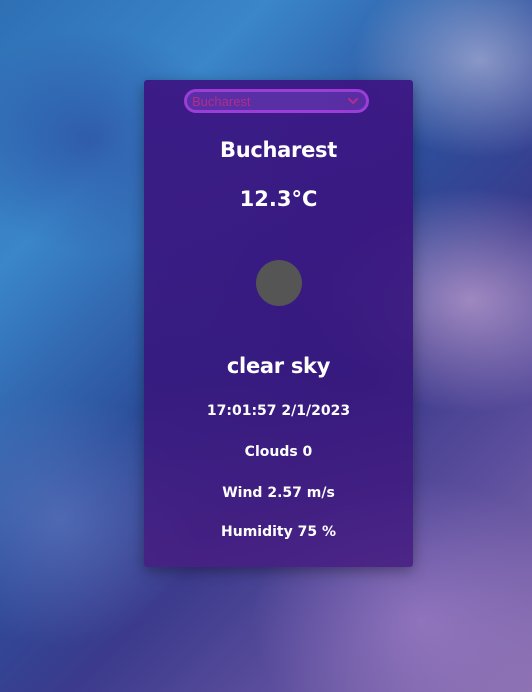 Image resolution: width=532 pixels, height=692 pixels. I want to click on chevron-down-icon, so click(353, 101).